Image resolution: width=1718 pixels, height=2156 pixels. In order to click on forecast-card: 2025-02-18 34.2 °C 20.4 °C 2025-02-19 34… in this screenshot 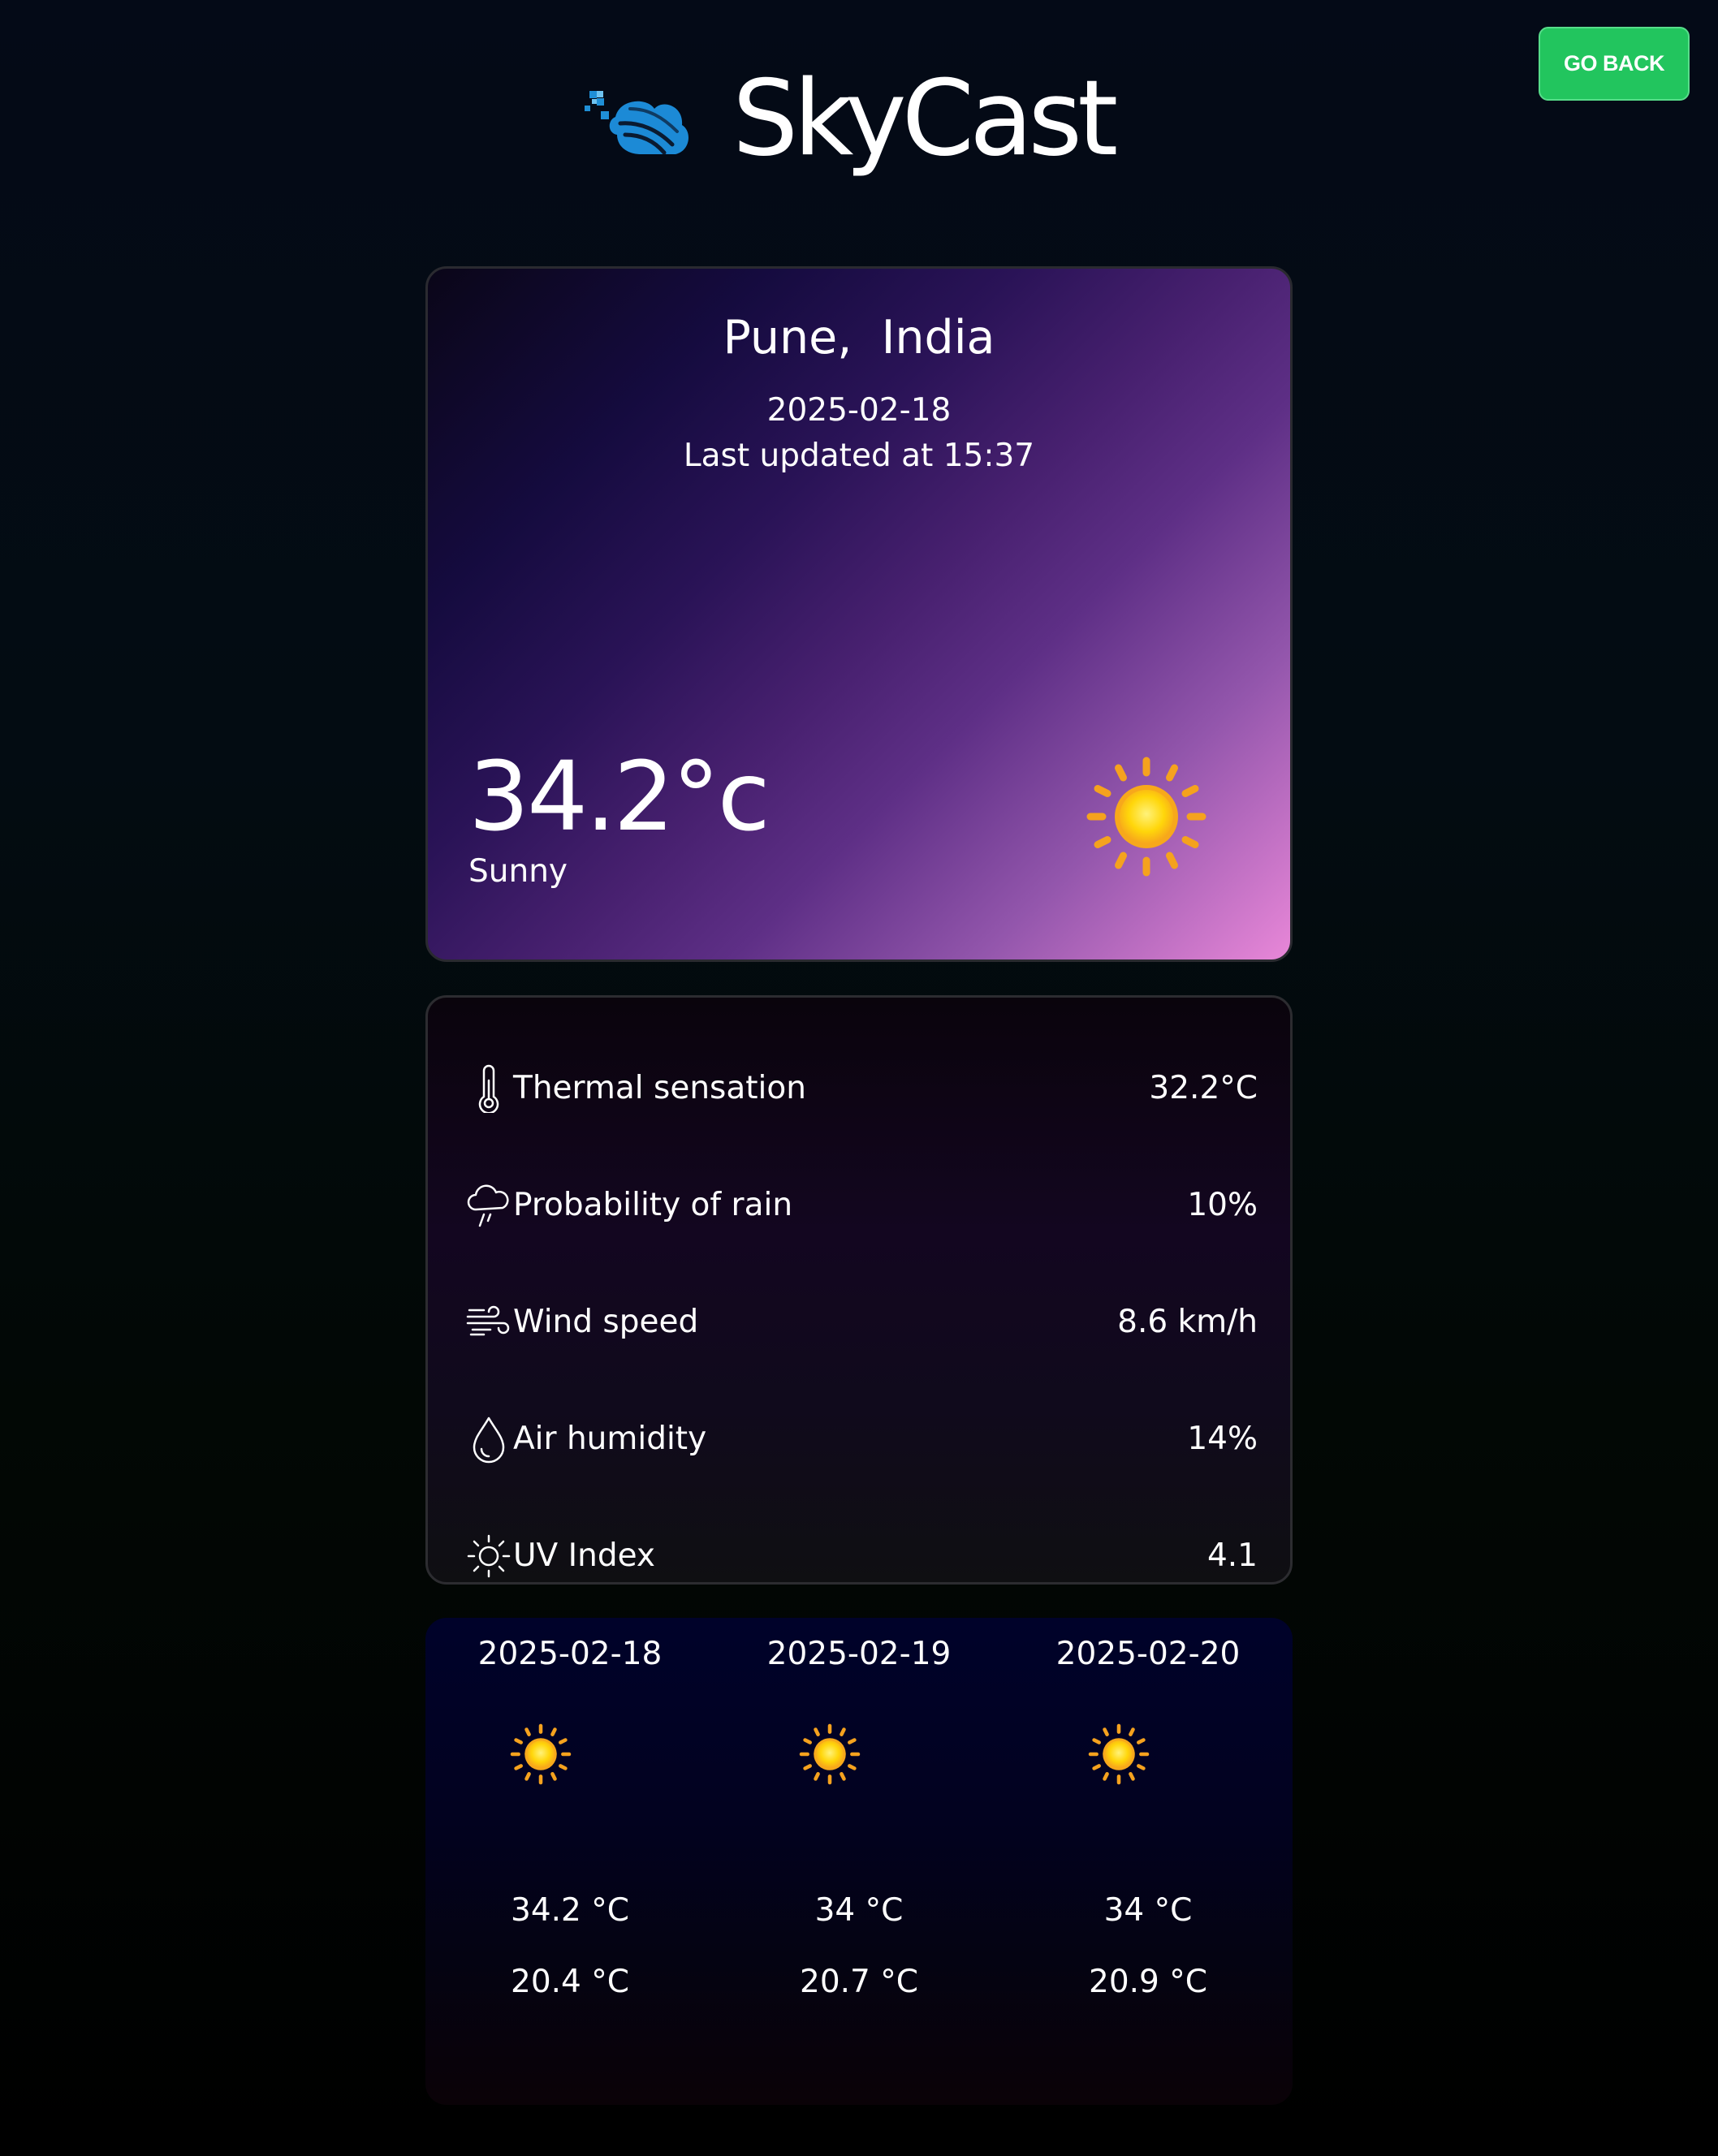, I will do `click(859, 1861)`.